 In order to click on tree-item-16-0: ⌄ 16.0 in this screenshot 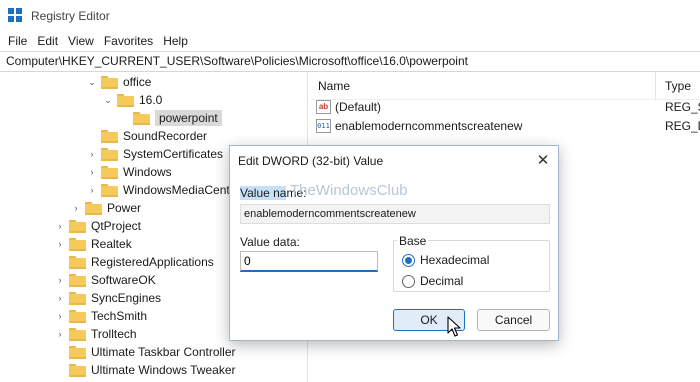, I will do `click(132, 100)`.